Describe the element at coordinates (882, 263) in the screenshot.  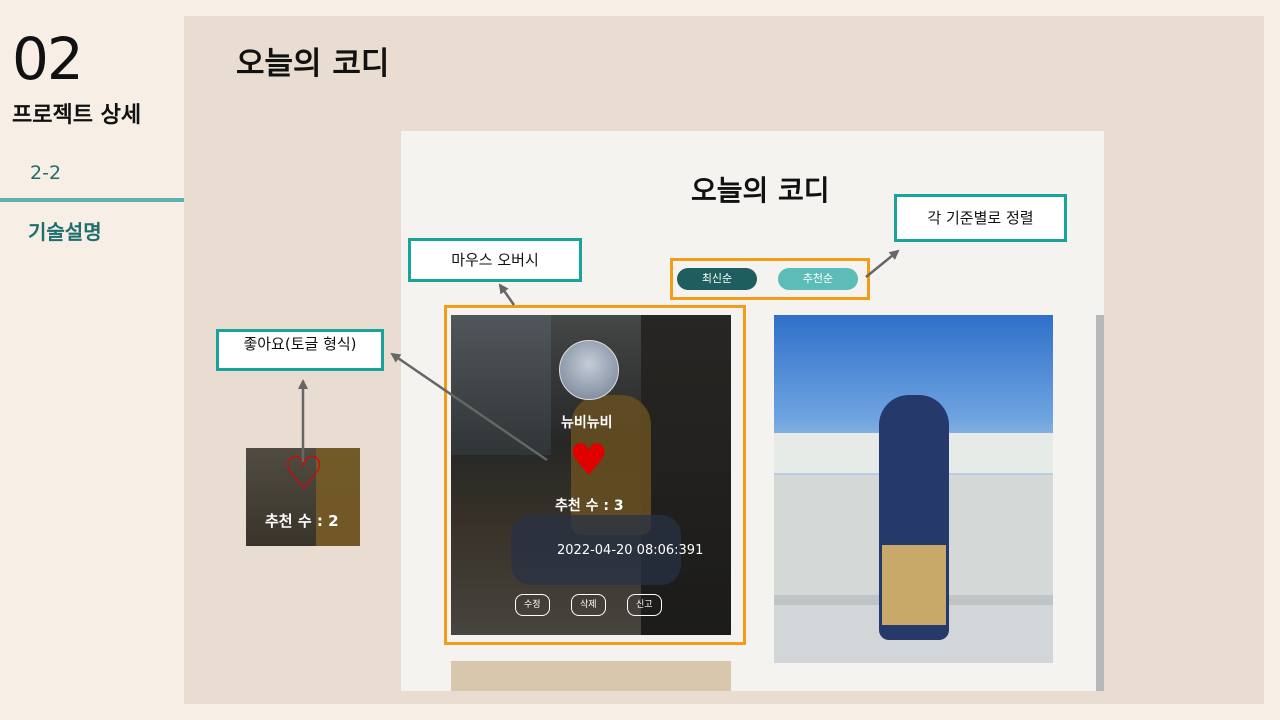
I see `arrow-sort` at that location.